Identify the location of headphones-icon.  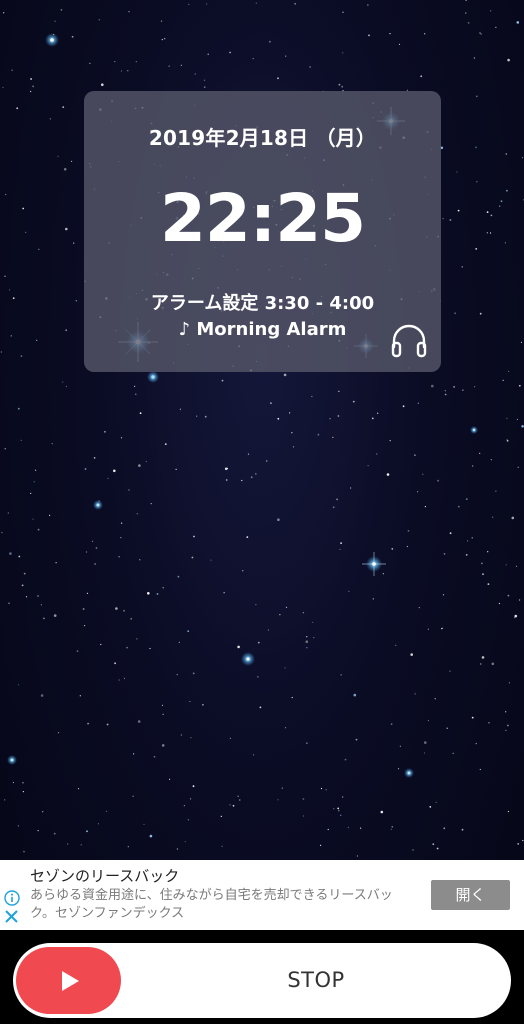
(409, 340).